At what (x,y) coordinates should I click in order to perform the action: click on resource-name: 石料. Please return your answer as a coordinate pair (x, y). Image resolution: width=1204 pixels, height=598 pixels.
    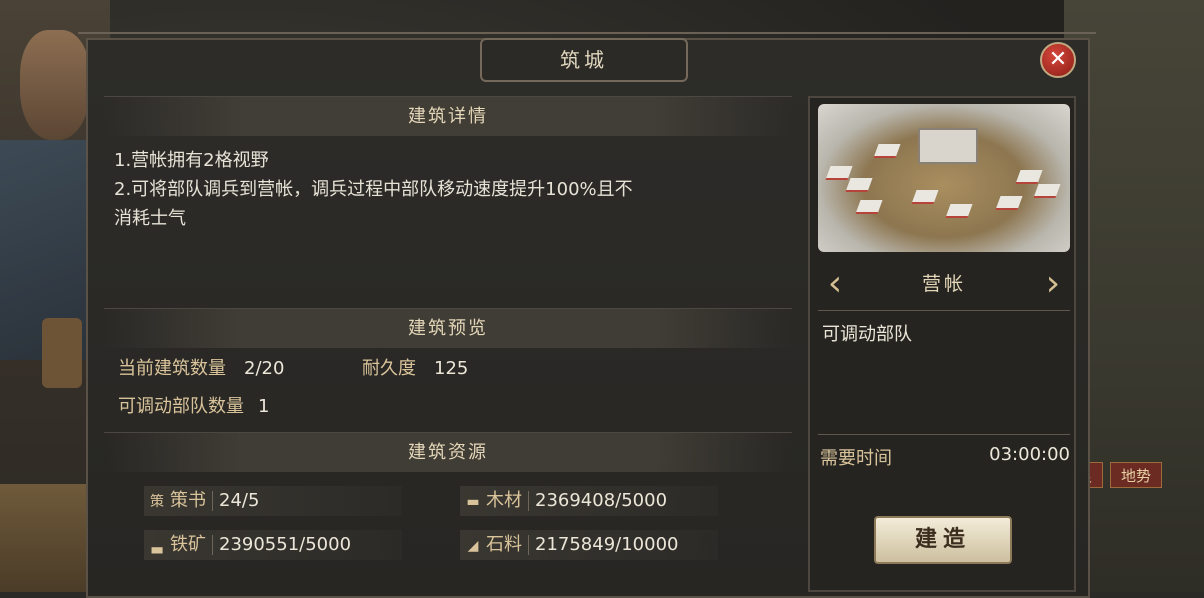
    Looking at the image, I should click on (504, 544).